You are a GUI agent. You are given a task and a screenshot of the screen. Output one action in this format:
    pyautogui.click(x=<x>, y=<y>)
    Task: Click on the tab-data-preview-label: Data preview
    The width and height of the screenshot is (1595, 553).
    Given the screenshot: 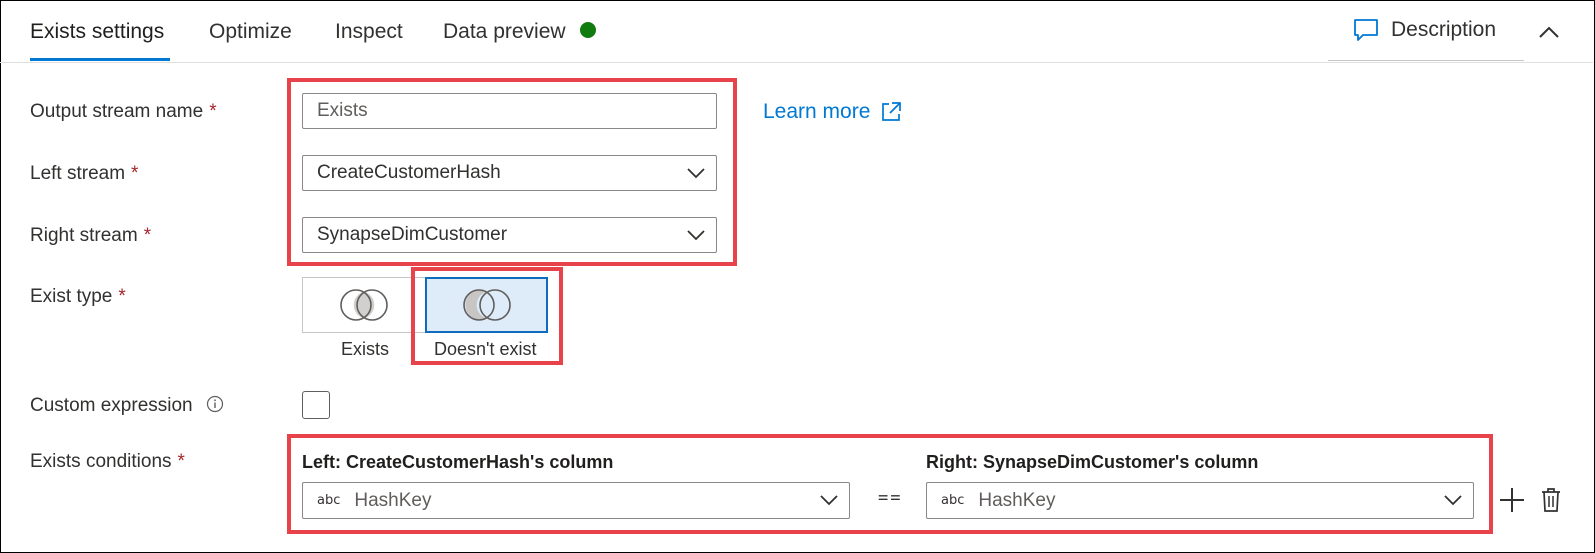 What is the action you would take?
    pyautogui.click(x=504, y=31)
    